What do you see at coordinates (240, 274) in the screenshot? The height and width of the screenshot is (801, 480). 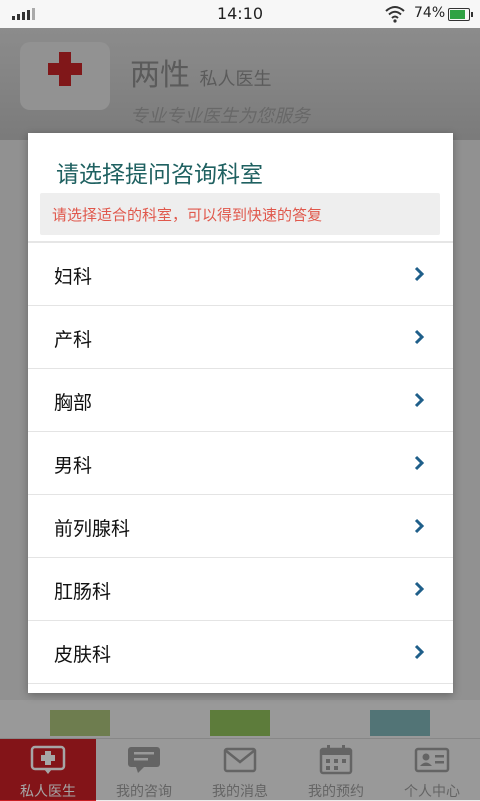 I see `department-item-gynecology: 妇科` at bounding box center [240, 274].